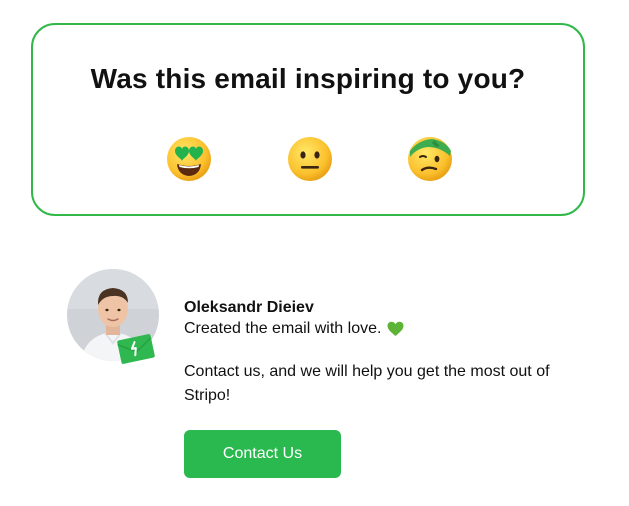 The width and height of the screenshot is (629, 506). What do you see at coordinates (262, 454) in the screenshot?
I see `contact-us-button: Contact Us` at bounding box center [262, 454].